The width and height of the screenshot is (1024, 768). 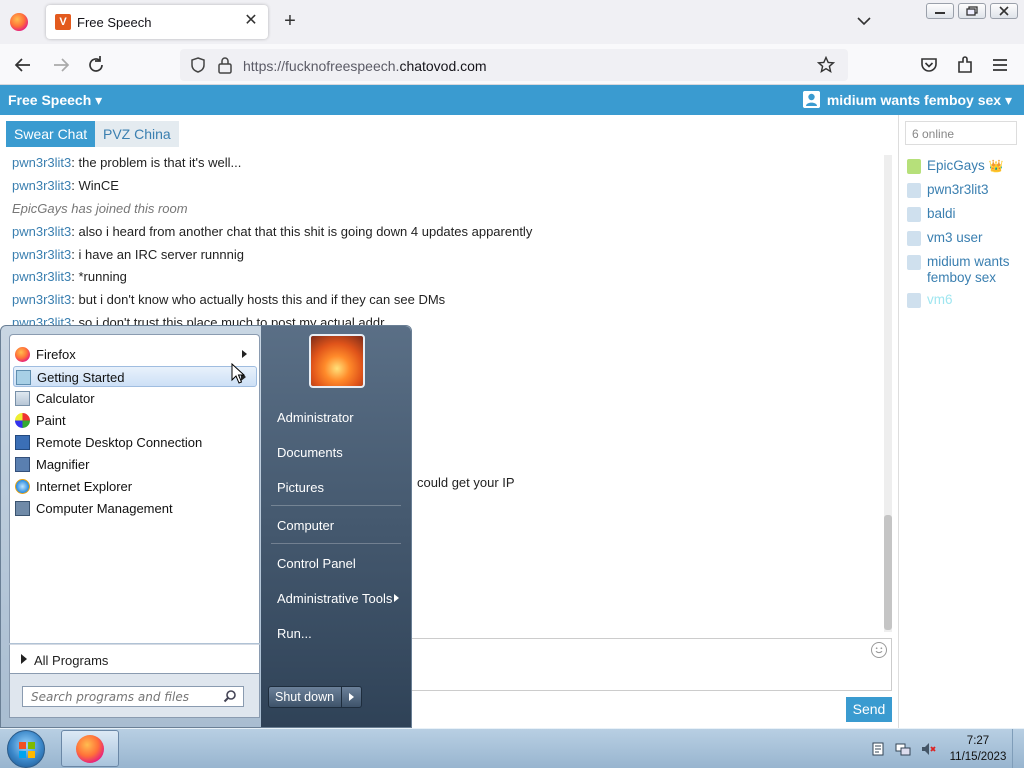 What do you see at coordinates (55, 100) in the screenshot?
I see `room-title-dropdown: Free Speech ▾` at bounding box center [55, 100].